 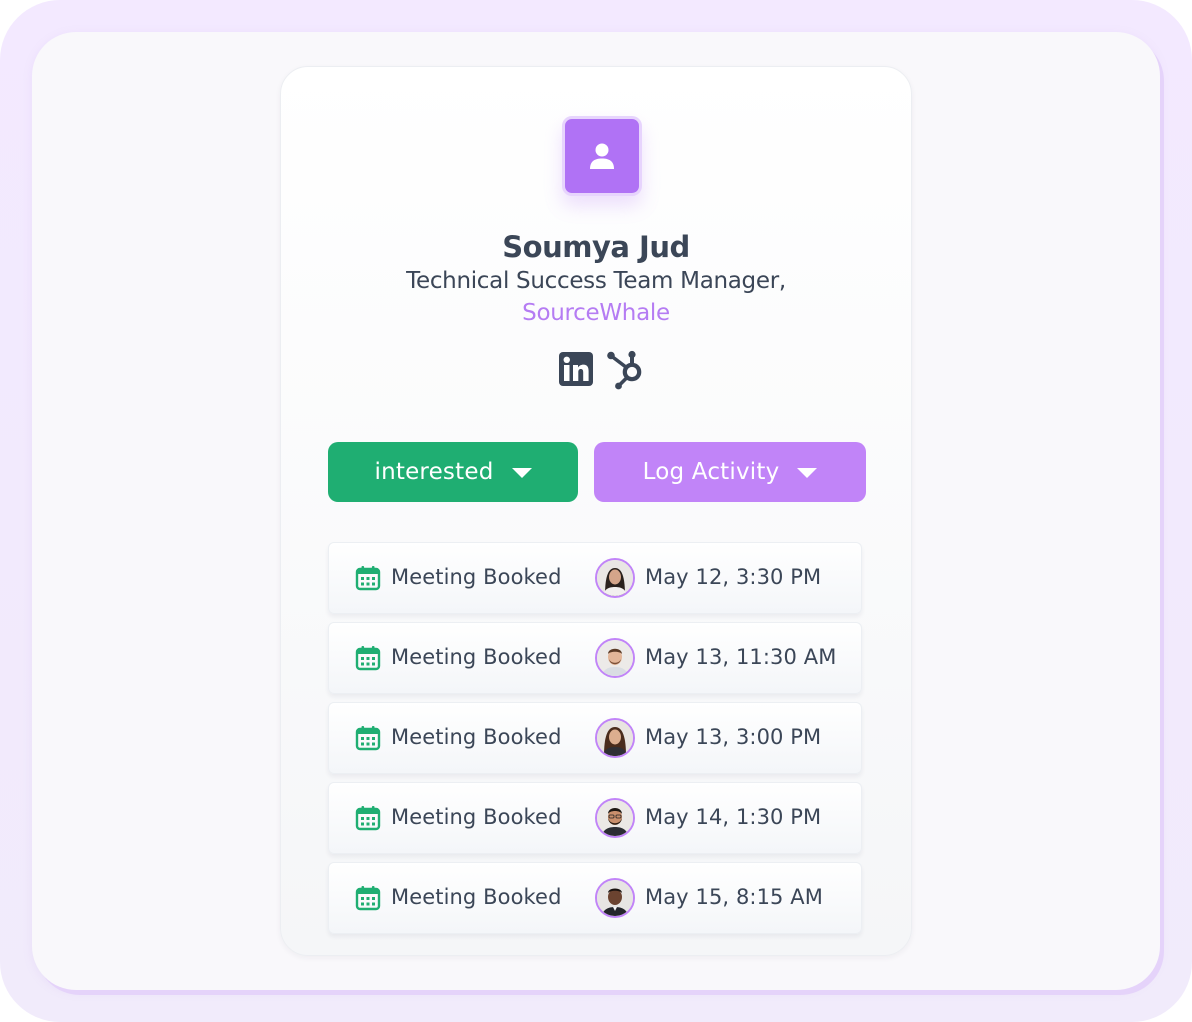 I want to click on contact-company: SourceWhale, so click(x=596, y=313).